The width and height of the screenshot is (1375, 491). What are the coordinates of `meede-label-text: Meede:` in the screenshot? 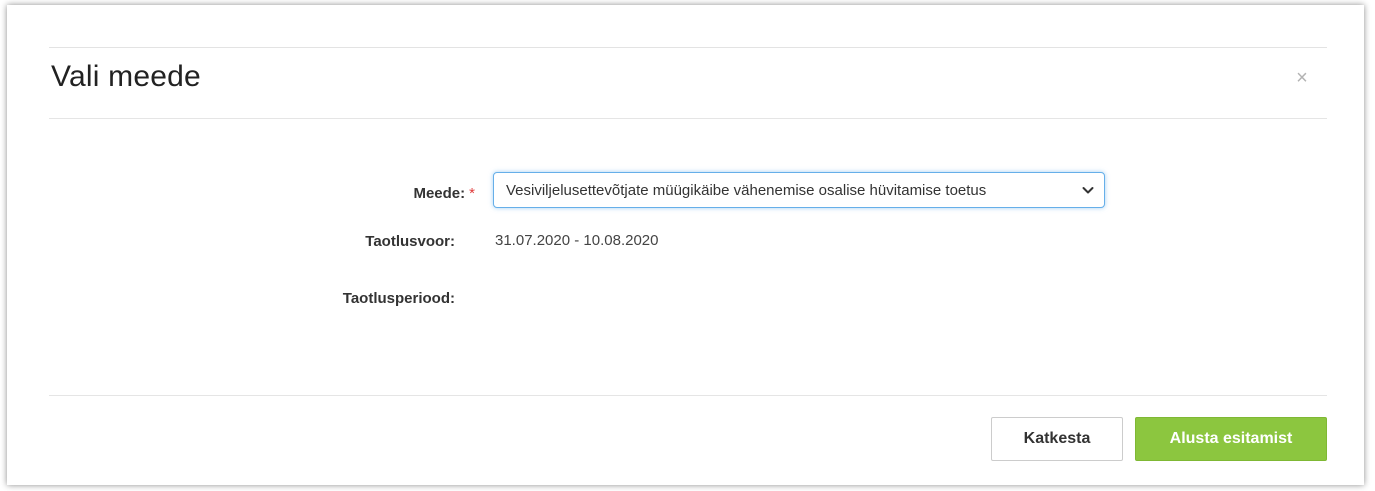 It's located at (439, 193).